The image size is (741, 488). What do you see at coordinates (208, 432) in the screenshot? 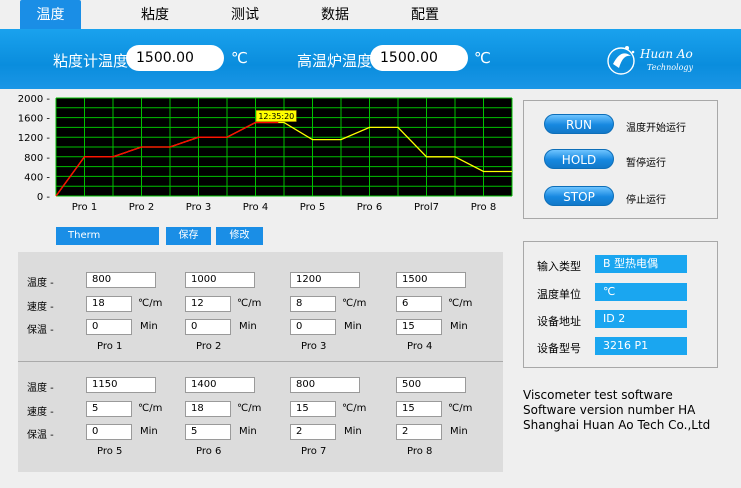
I see `segment-hold-input: 5` at bounding box center [208, 432].